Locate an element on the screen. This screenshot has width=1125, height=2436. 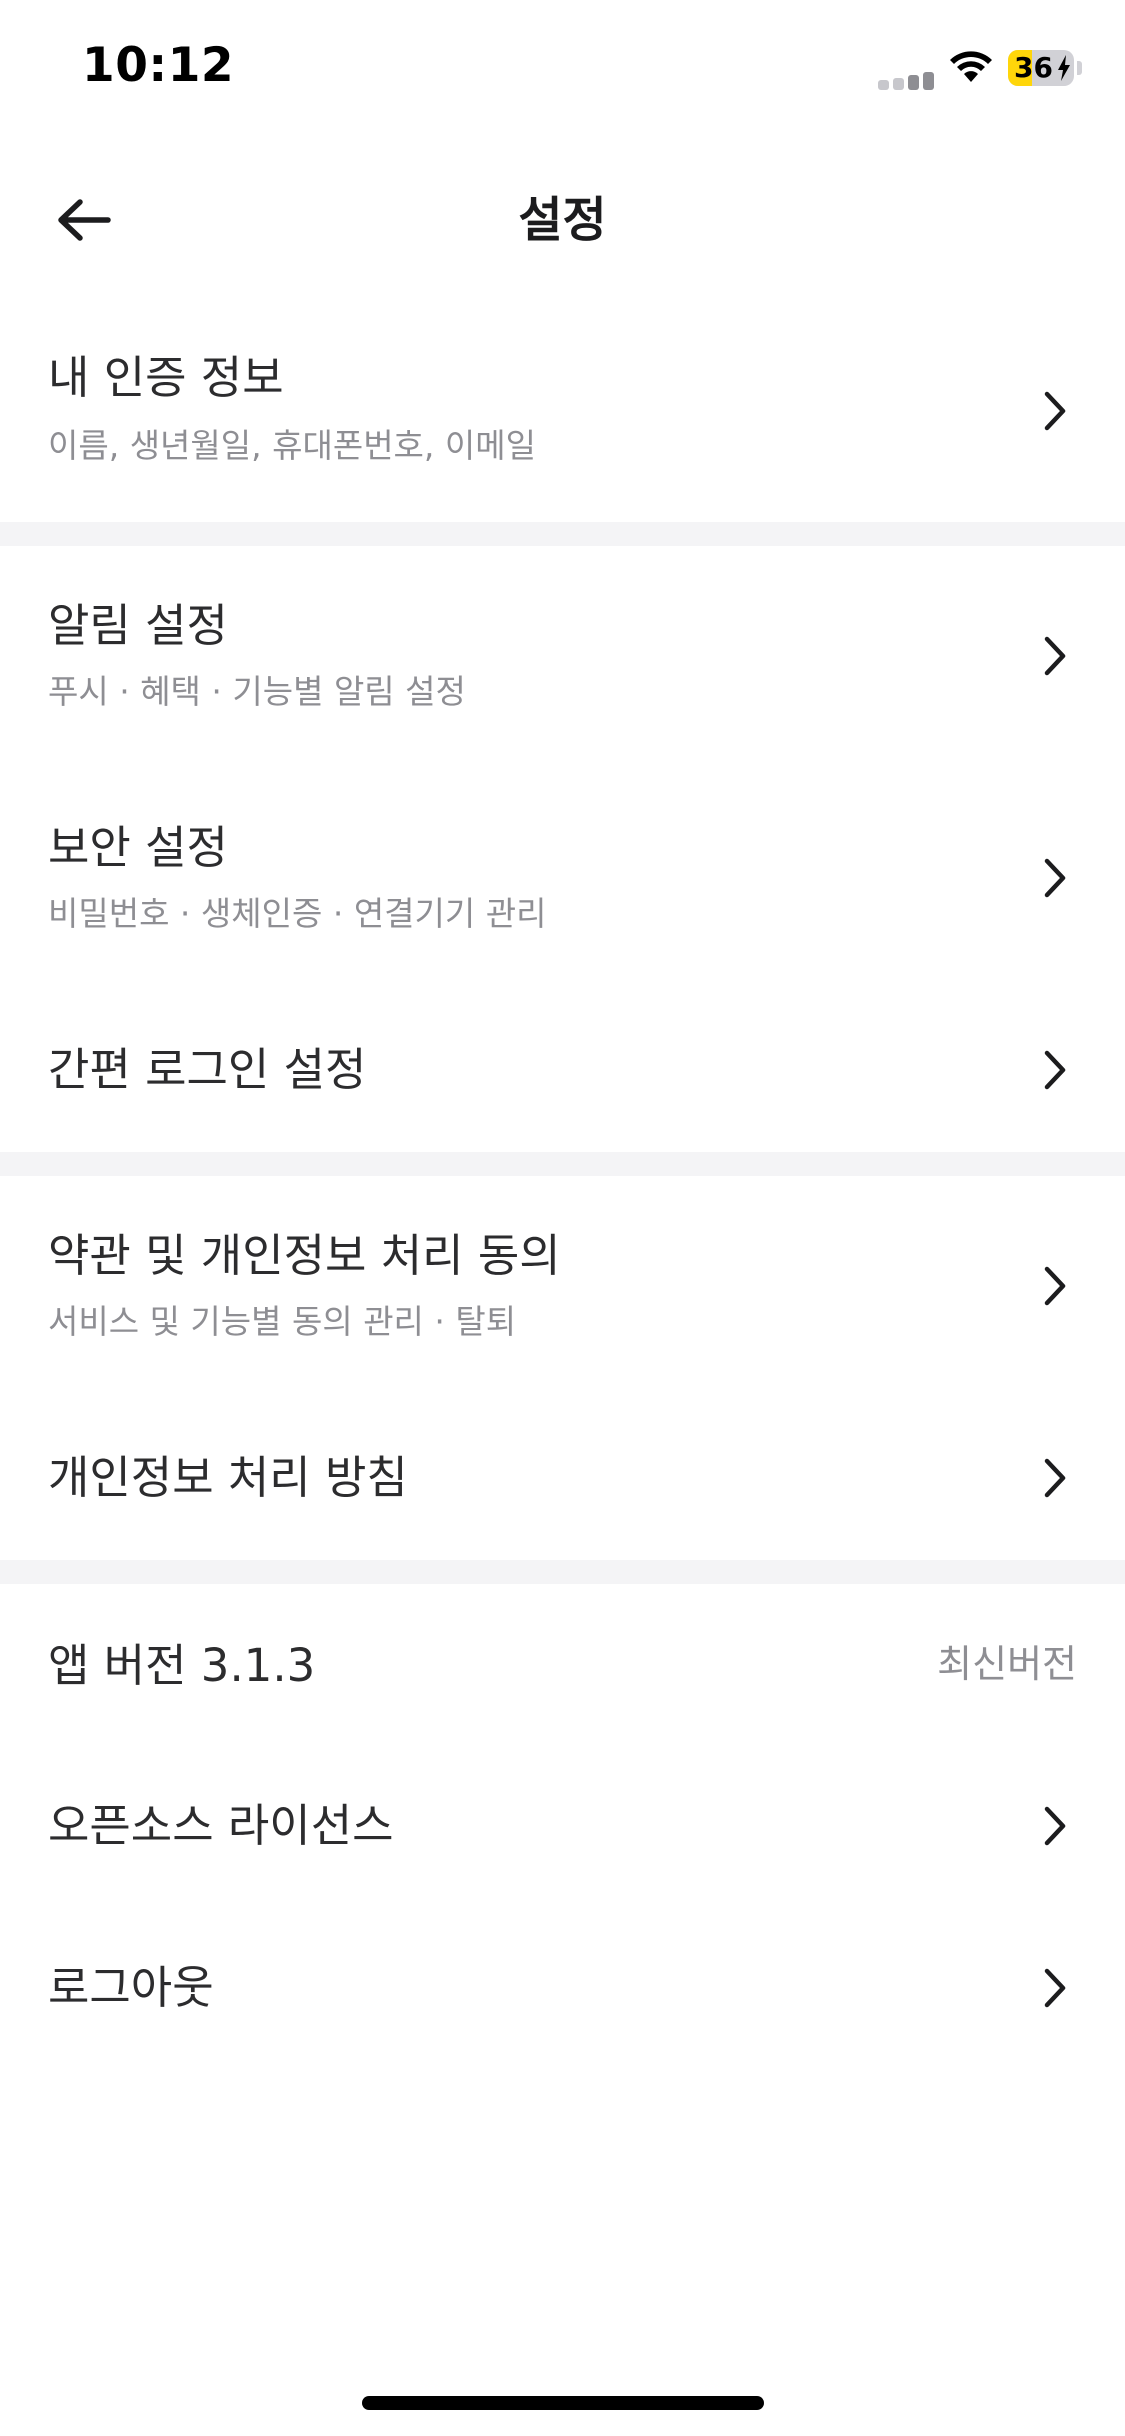
version-status: 최신버전 is located at coordinates (1007, 1664).